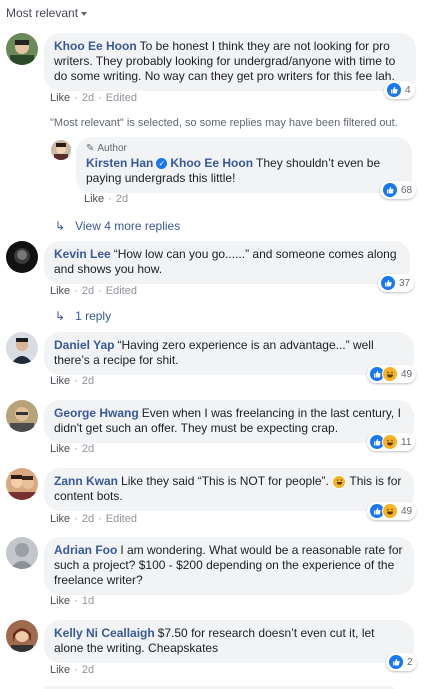 The width and height of the screenshot is (433, 689). Describe the element at coordinates (122, 199) in the screenshot. I see `reply-time: 2d` at that location.